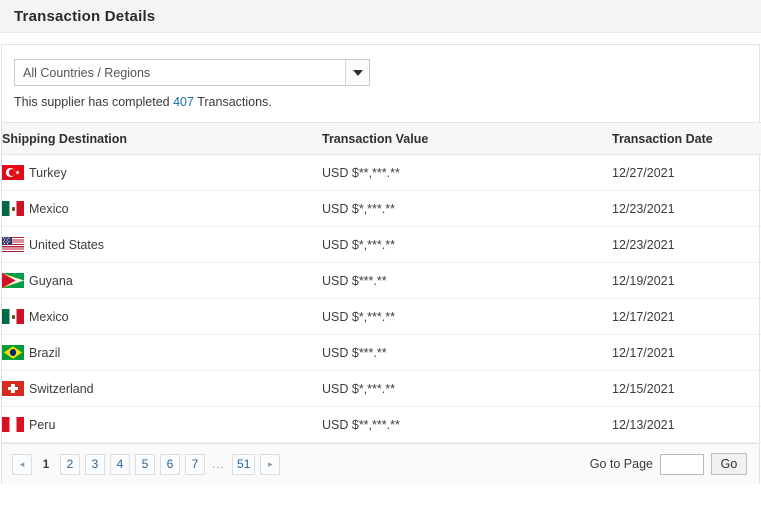  I want to click on go-button: Go, so click(729, 464).